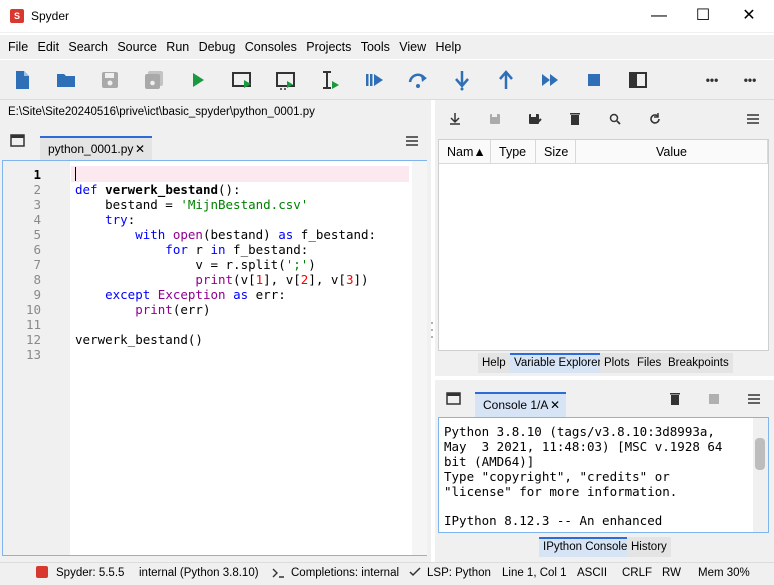  What do you see at coordinates (229, 189) in the screenshot?
I see `token: ():` at bounding box center [229, 189].